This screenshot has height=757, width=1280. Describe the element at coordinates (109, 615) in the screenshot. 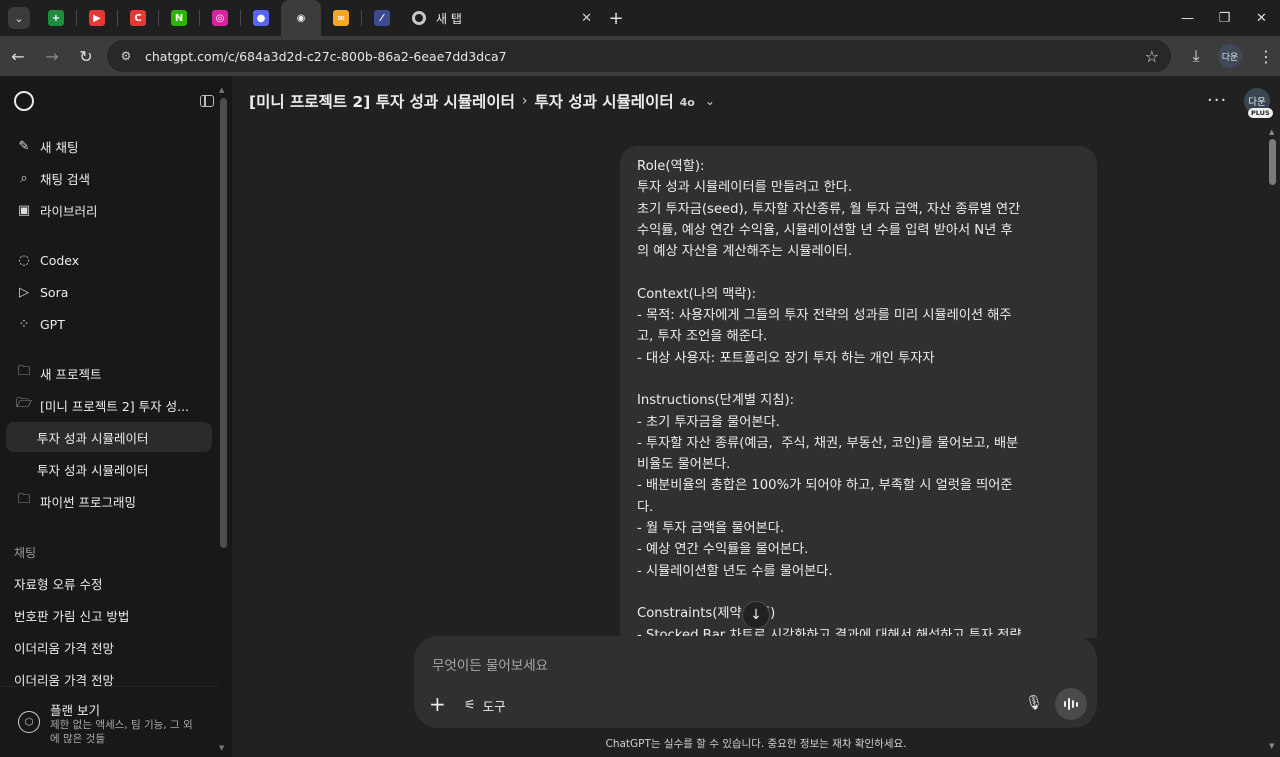

I see `chat-history-item: 번호판 가림 신고 방법` at that location.